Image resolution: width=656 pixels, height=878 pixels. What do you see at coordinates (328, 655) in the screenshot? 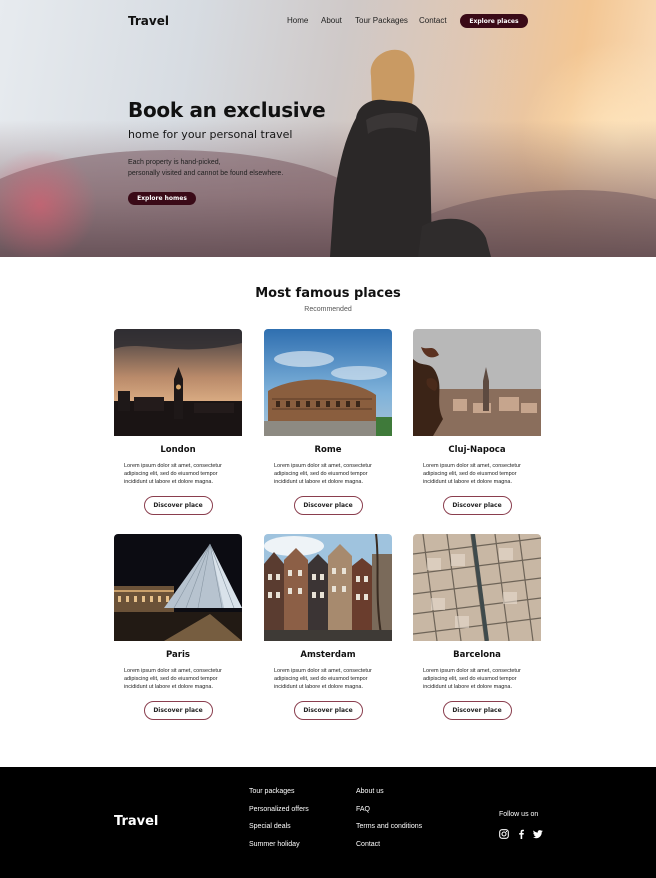
I see `card-city: Amsterdam` at bounding box center [328, 655].